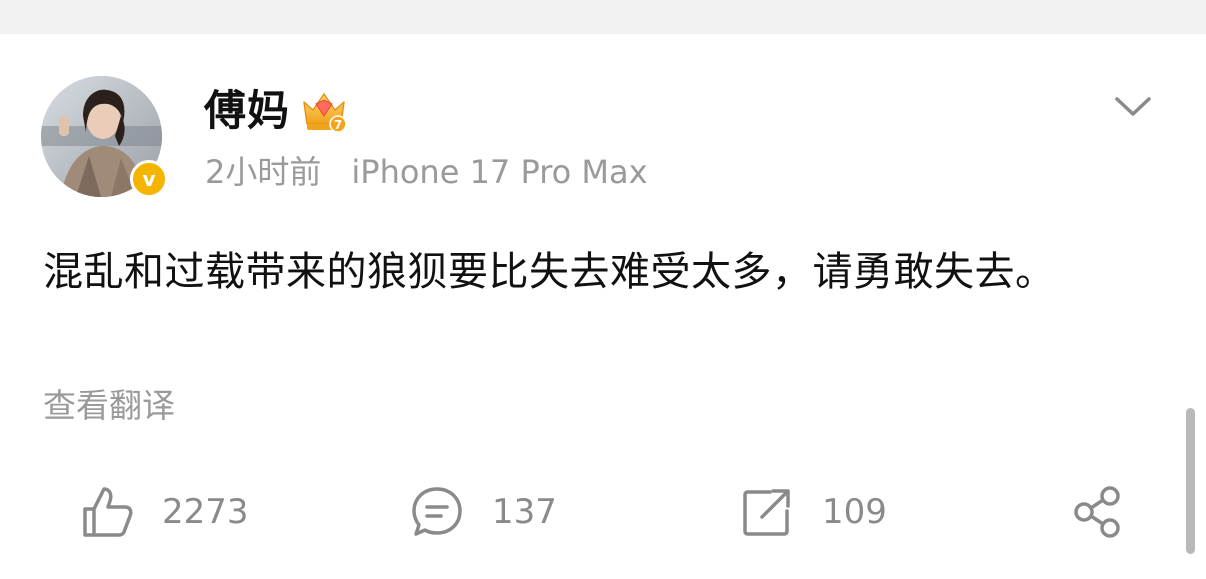  What do you see at coordinates (247, 111) in the screenshot?
I see `username: 傅妈` at bounding box center [247, 111].